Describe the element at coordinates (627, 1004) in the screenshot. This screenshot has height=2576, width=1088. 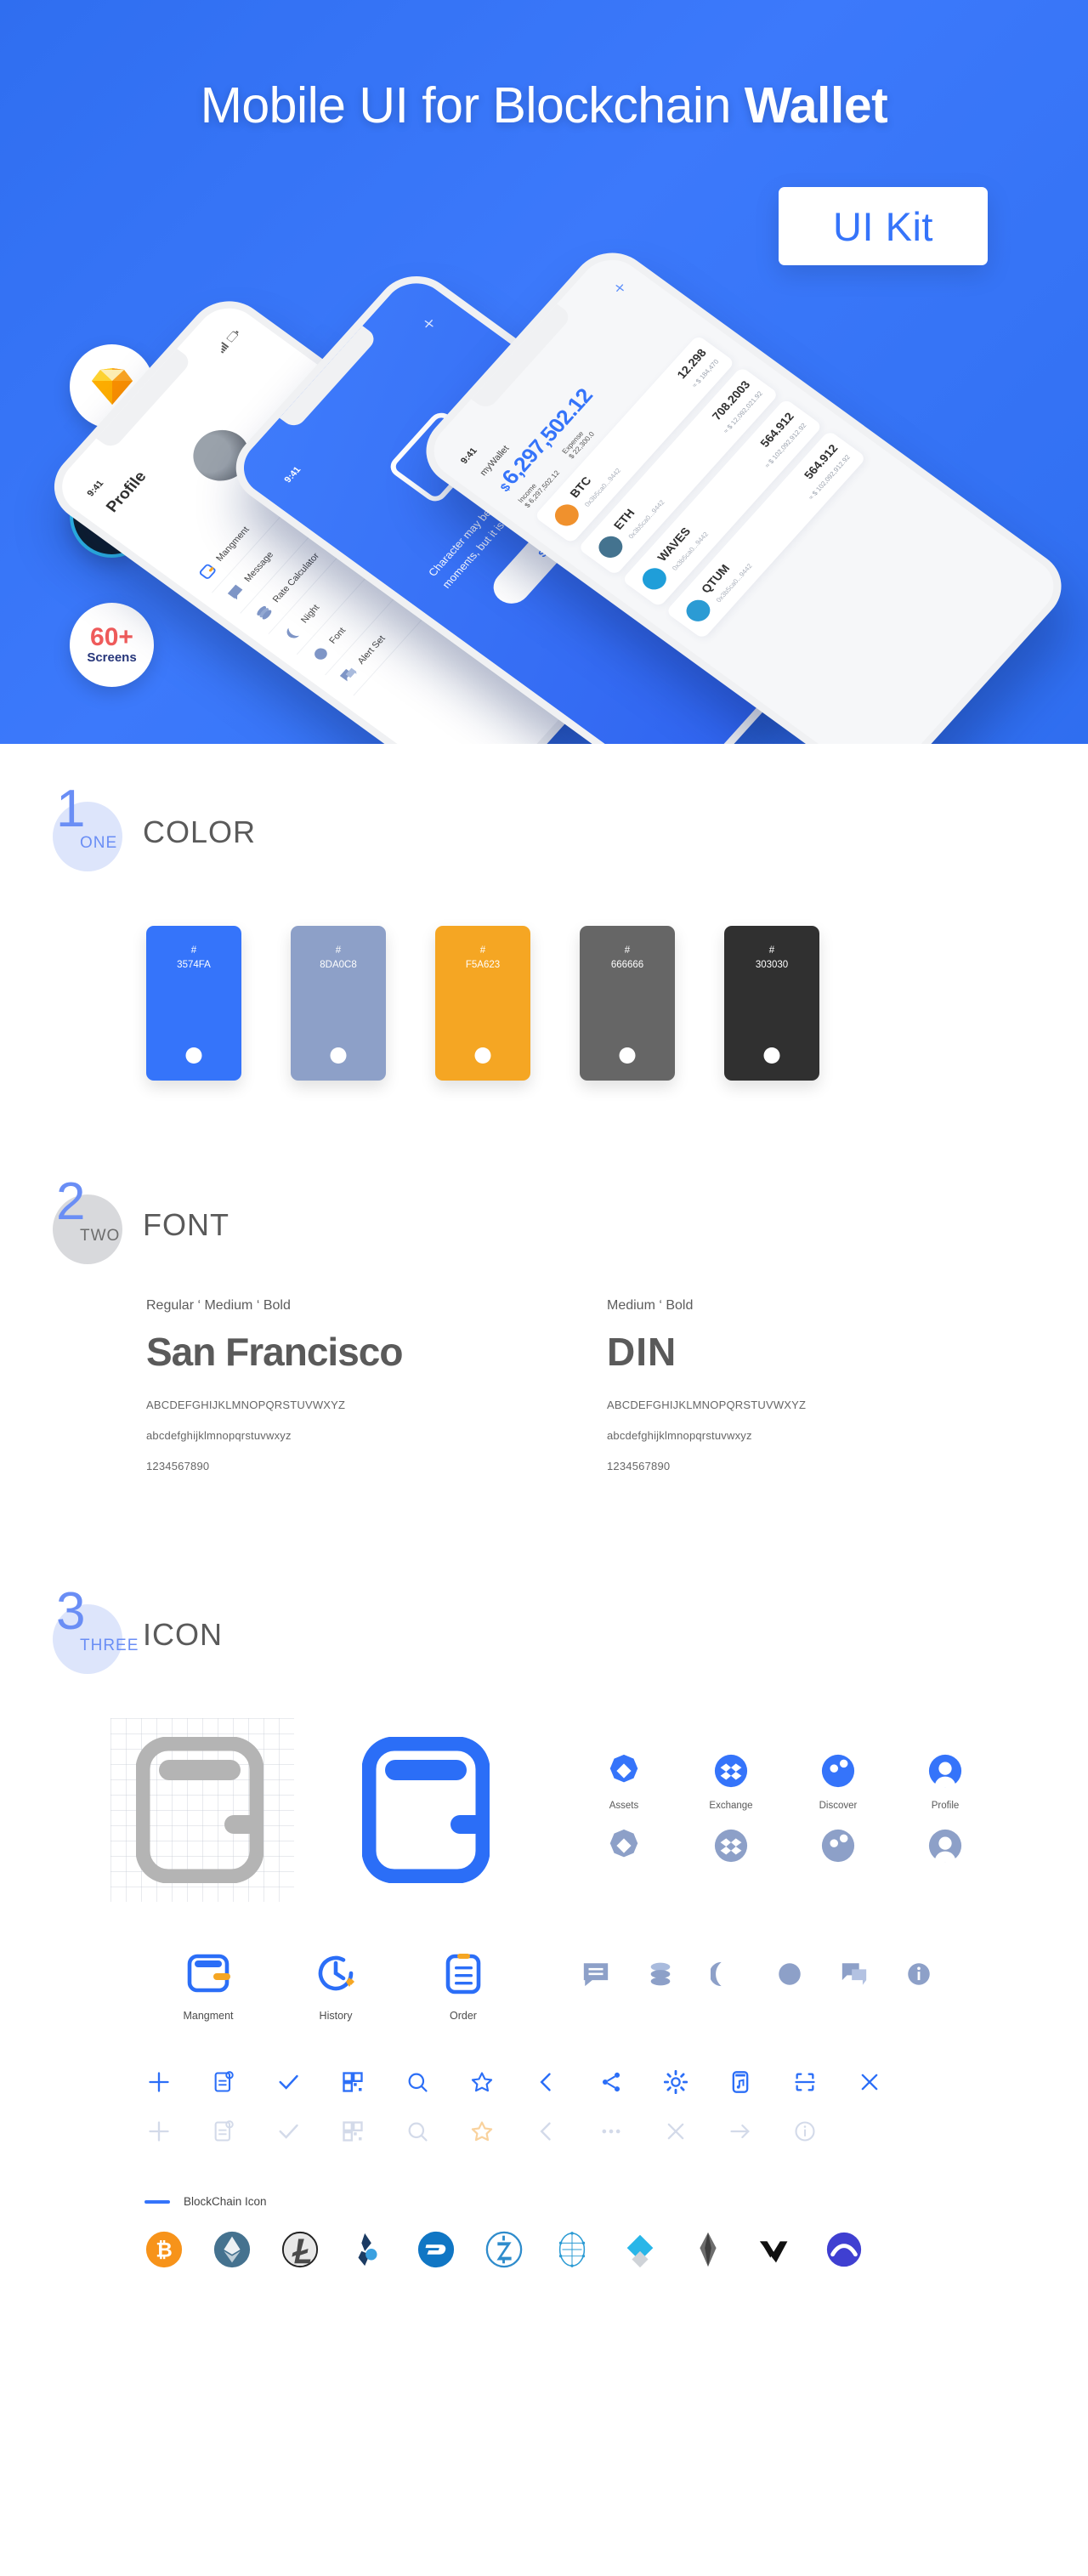
I see `color-swatch: #666666` at that location.